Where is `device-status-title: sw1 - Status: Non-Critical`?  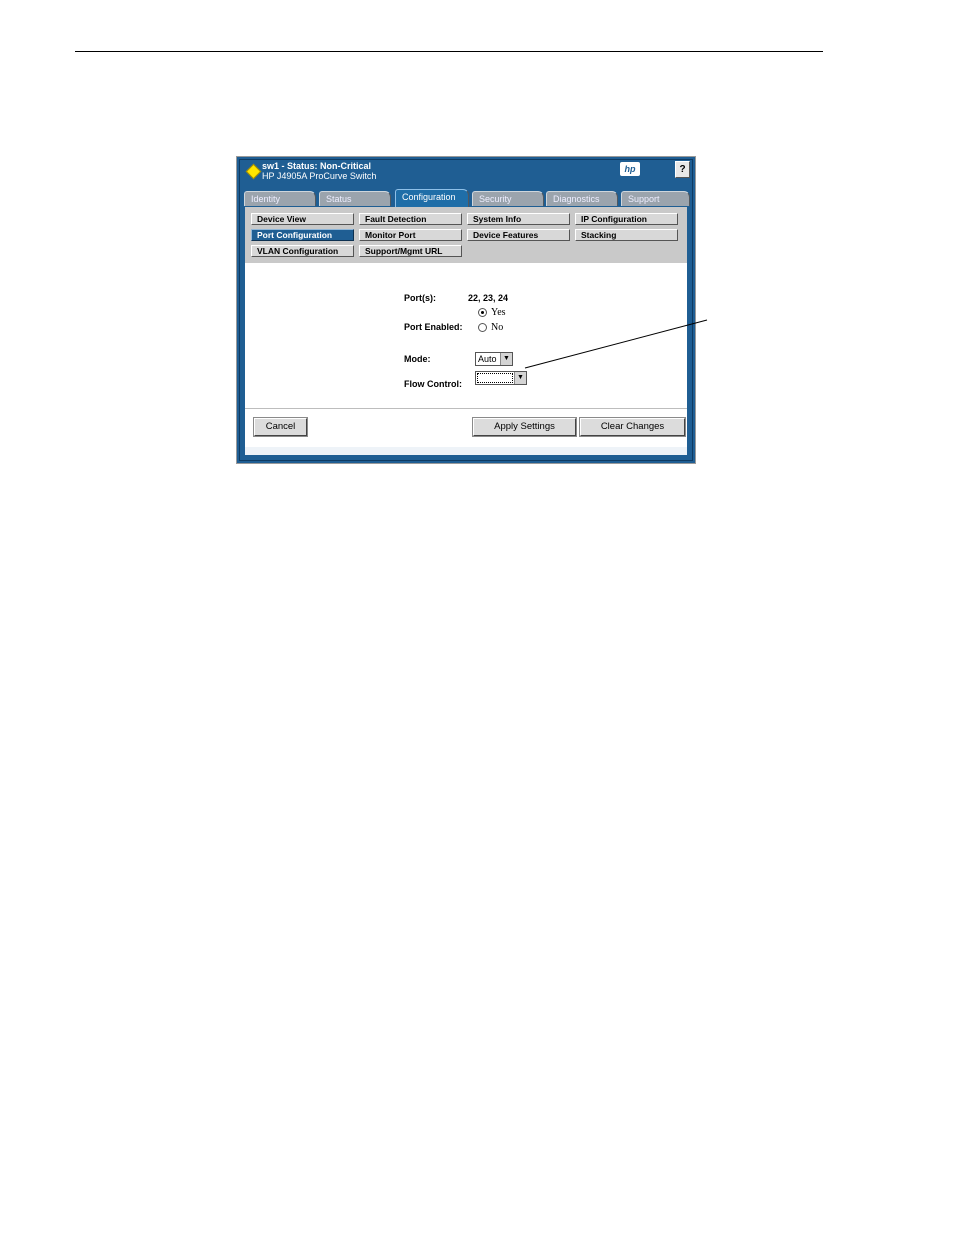 device-status-title: sw1 - Status: Non-Critical is located at coordinates (317, 166).